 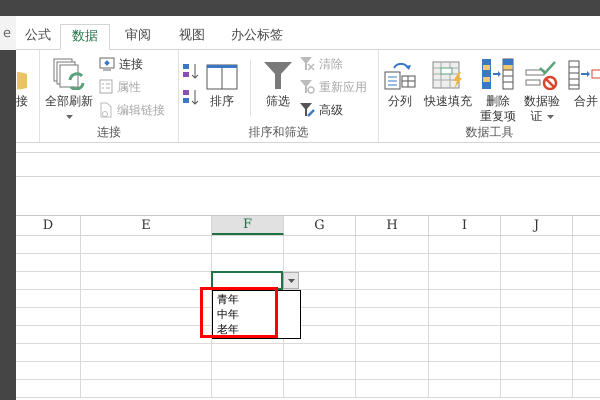 I want to click on ribbon-tab: 视图, so click(x=192, y=36).